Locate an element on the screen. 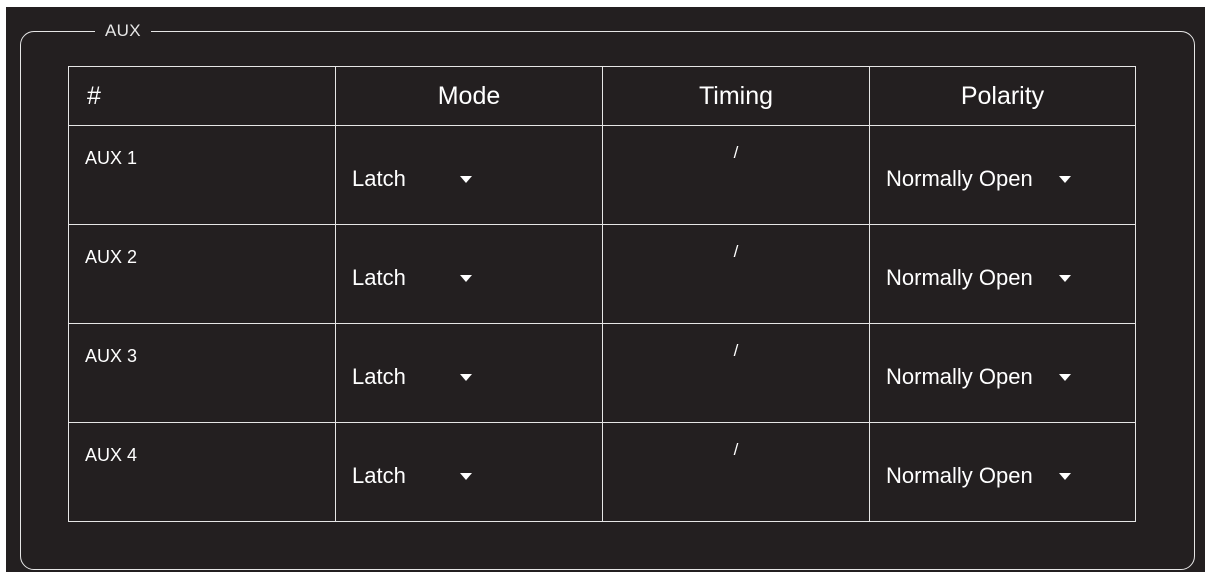 The width and height of the screenshot is (1205, 572). column-header-mode: Mode is located at coordinates (469, 96).